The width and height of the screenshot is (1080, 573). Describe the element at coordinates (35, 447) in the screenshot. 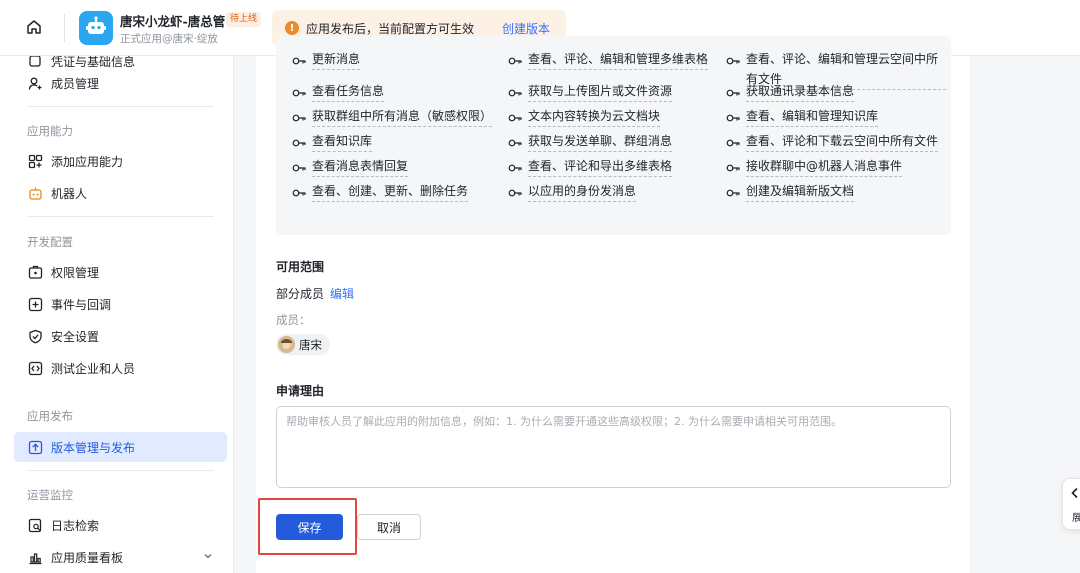

I see `upload-icon` at that location.